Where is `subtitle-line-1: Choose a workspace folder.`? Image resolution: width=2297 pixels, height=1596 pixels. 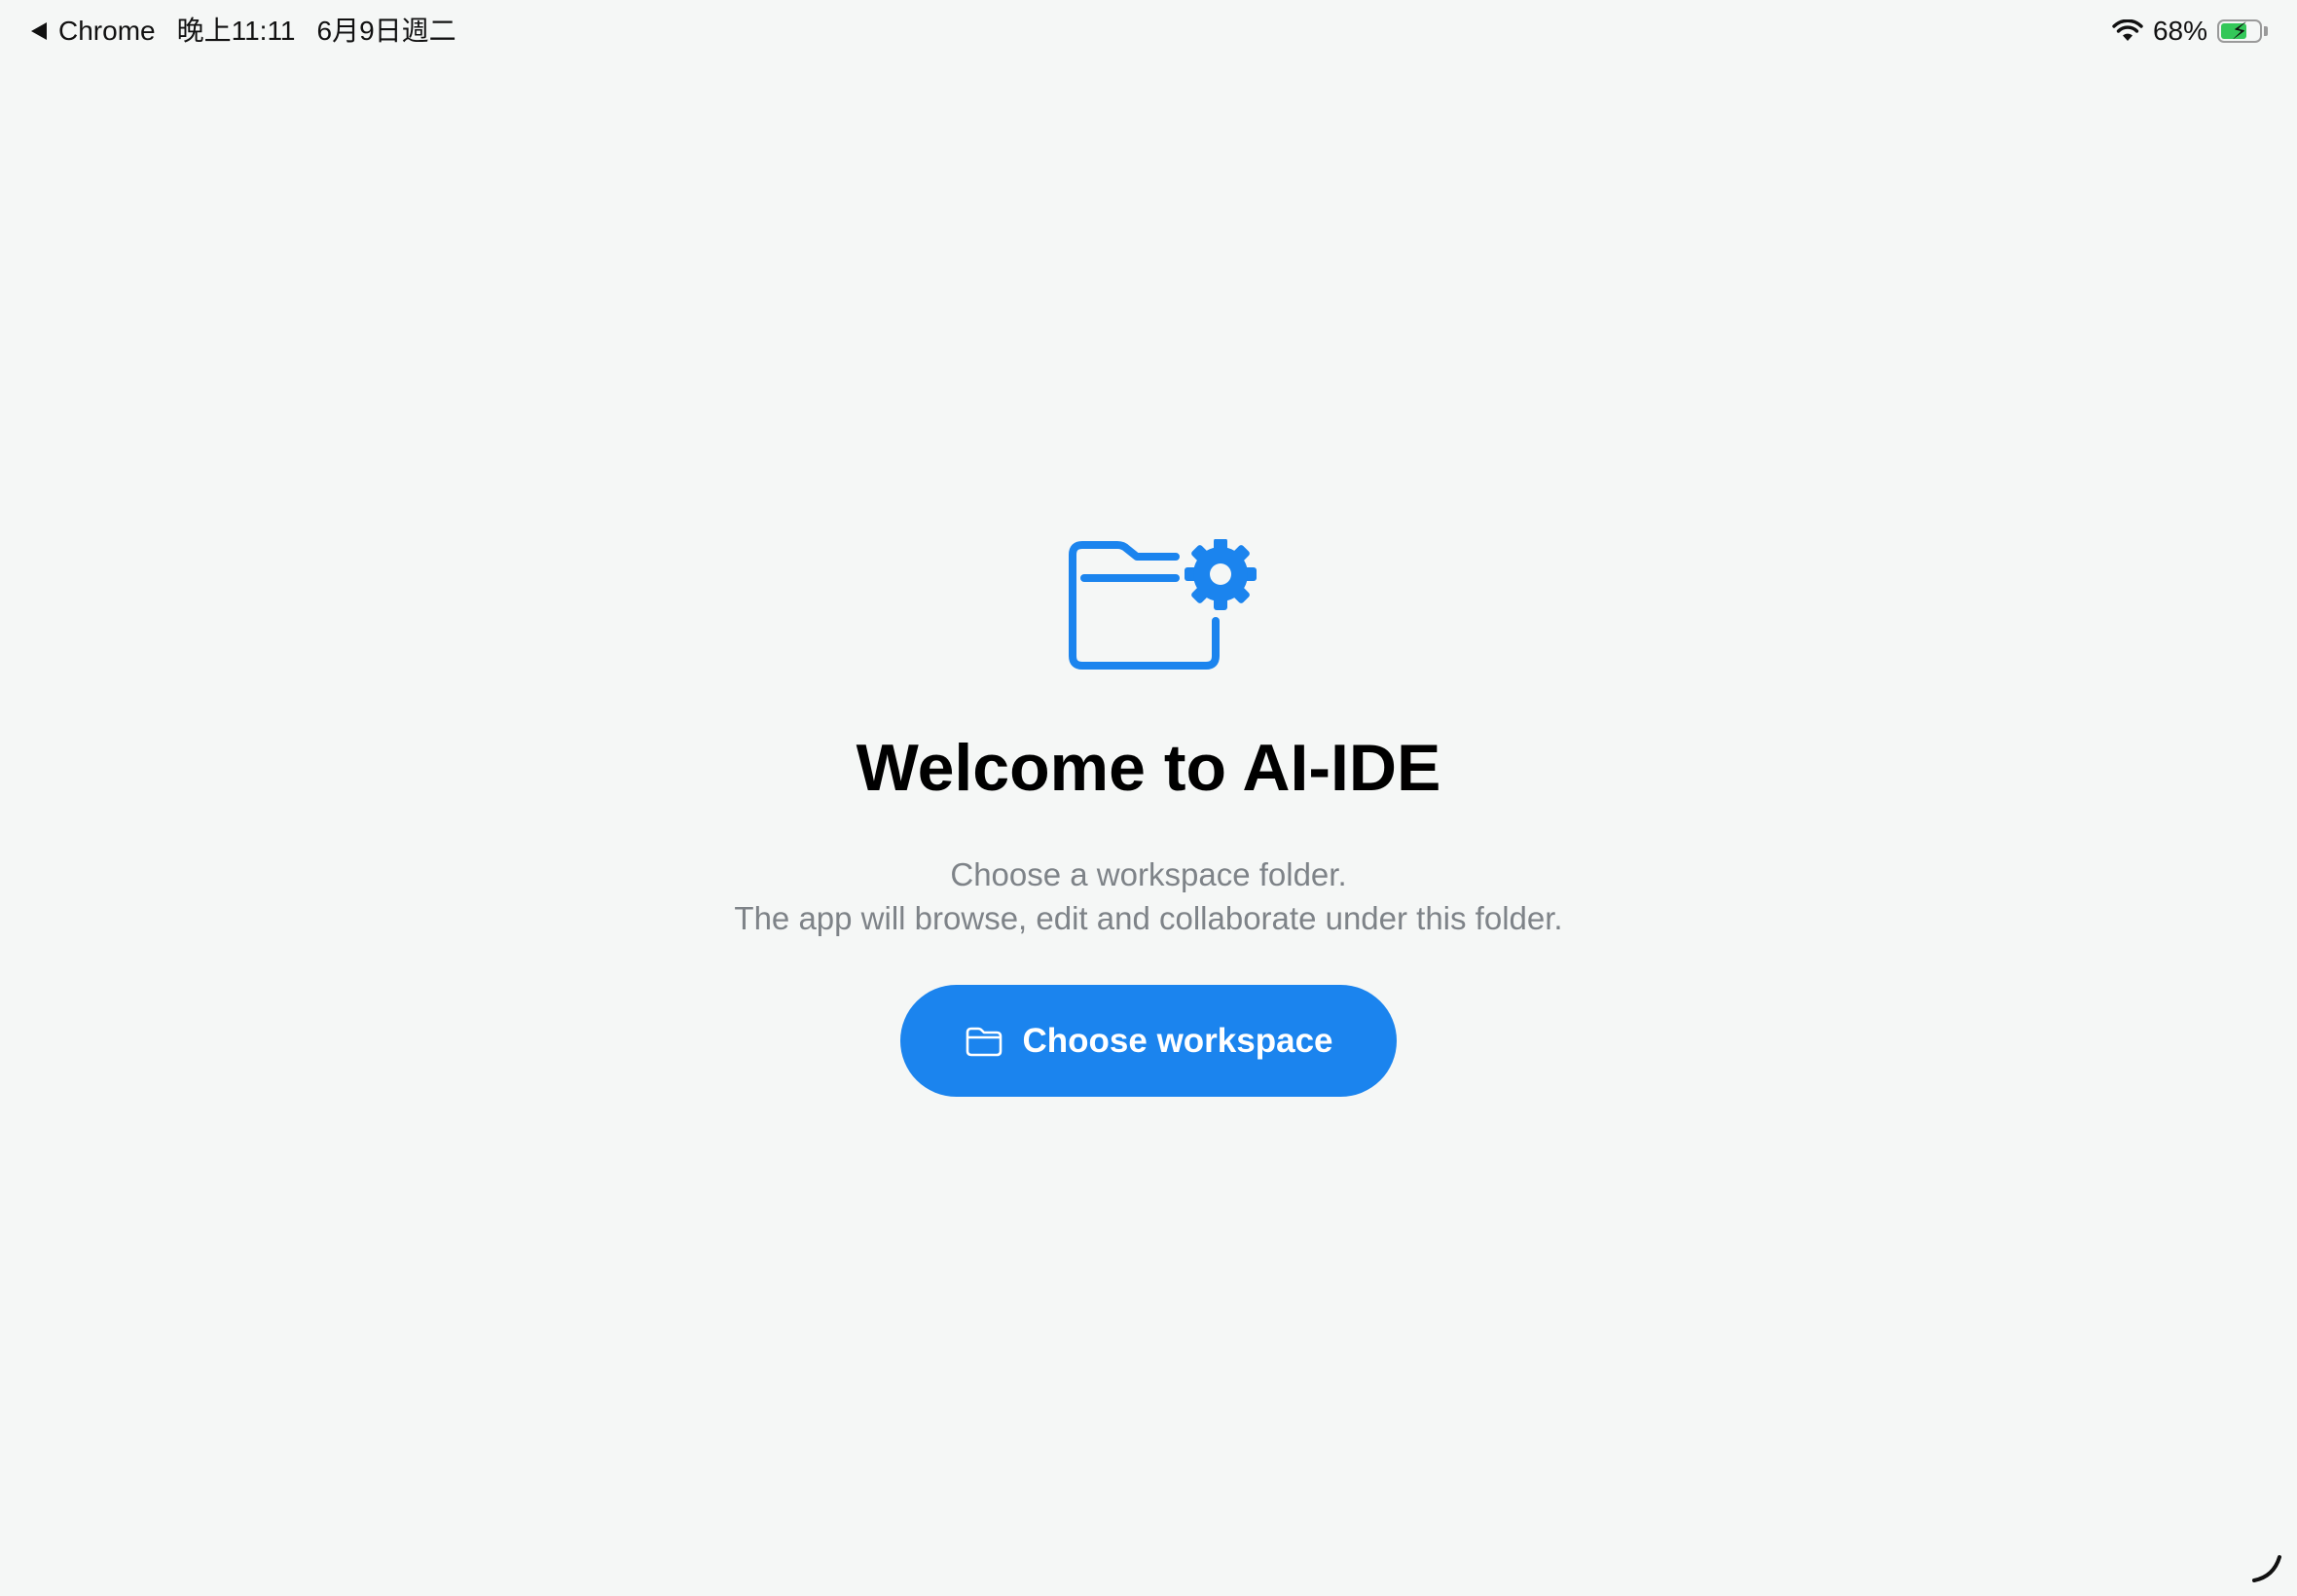 subtitle-line-1: Choose a workspace folder. is located at coordinates (1148, 874).